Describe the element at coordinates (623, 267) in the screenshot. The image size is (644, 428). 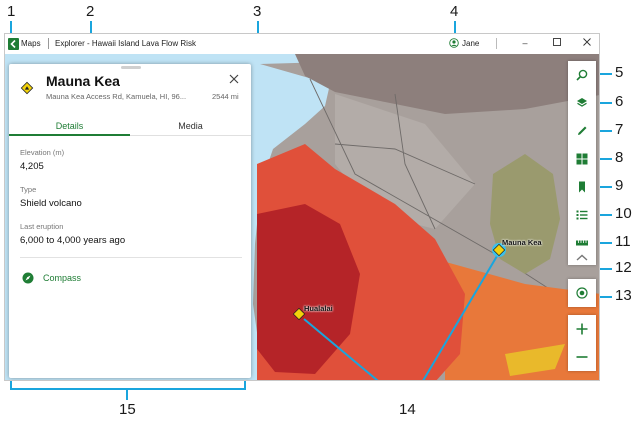
I see `callout-12: 12` at that location.